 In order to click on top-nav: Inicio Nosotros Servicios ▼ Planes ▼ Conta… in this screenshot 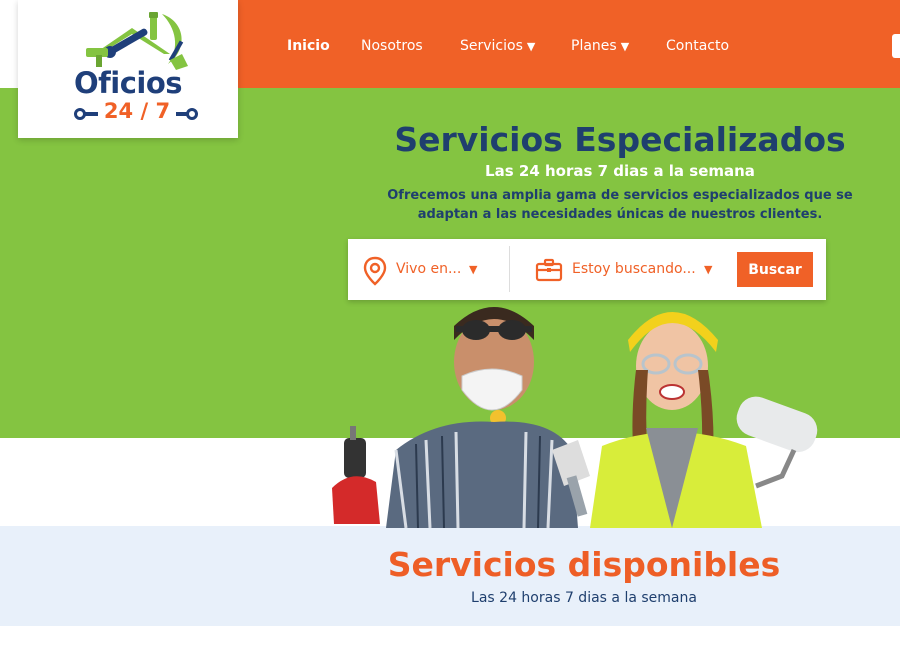, I will do `click(569, 44)`.